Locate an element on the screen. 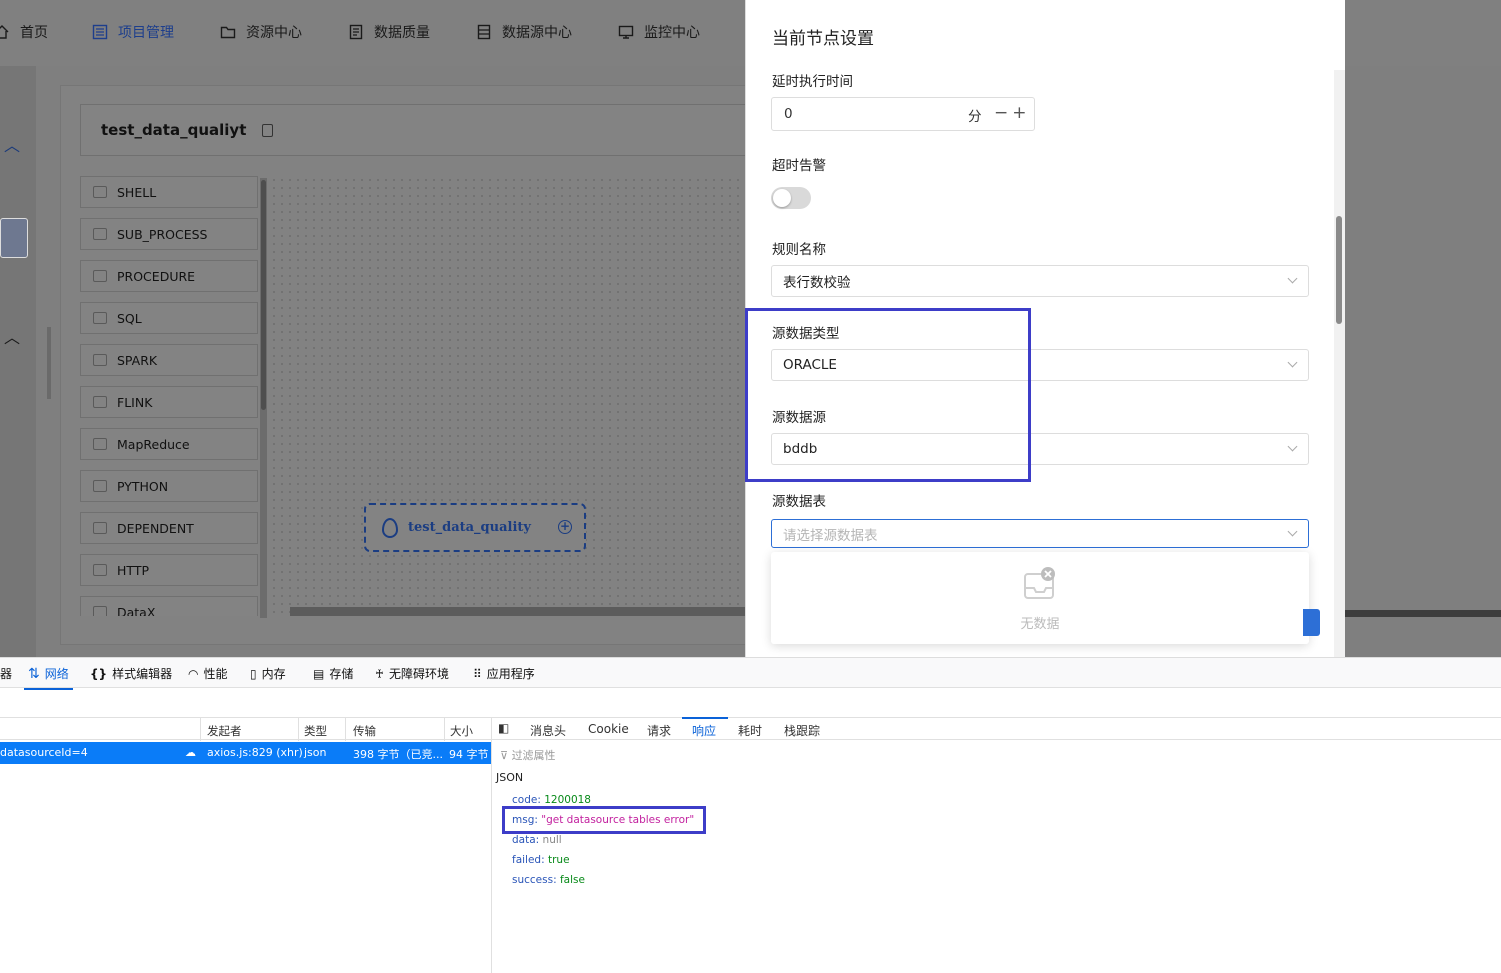  devtools-tab-inspector: 器 is located at coordinates (6, 673).